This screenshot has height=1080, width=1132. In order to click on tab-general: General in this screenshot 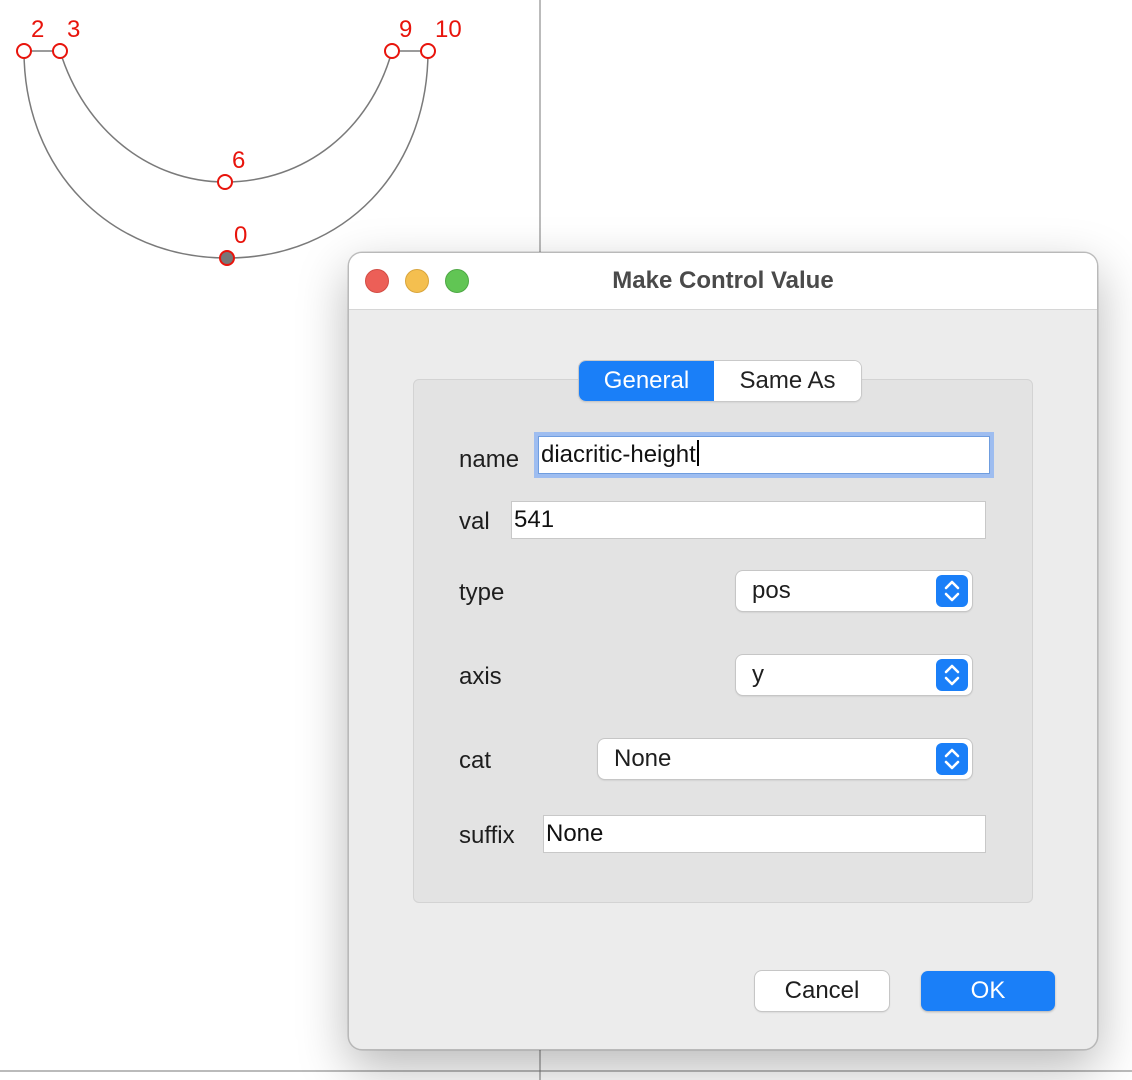, I will do `click(646, 381)`.